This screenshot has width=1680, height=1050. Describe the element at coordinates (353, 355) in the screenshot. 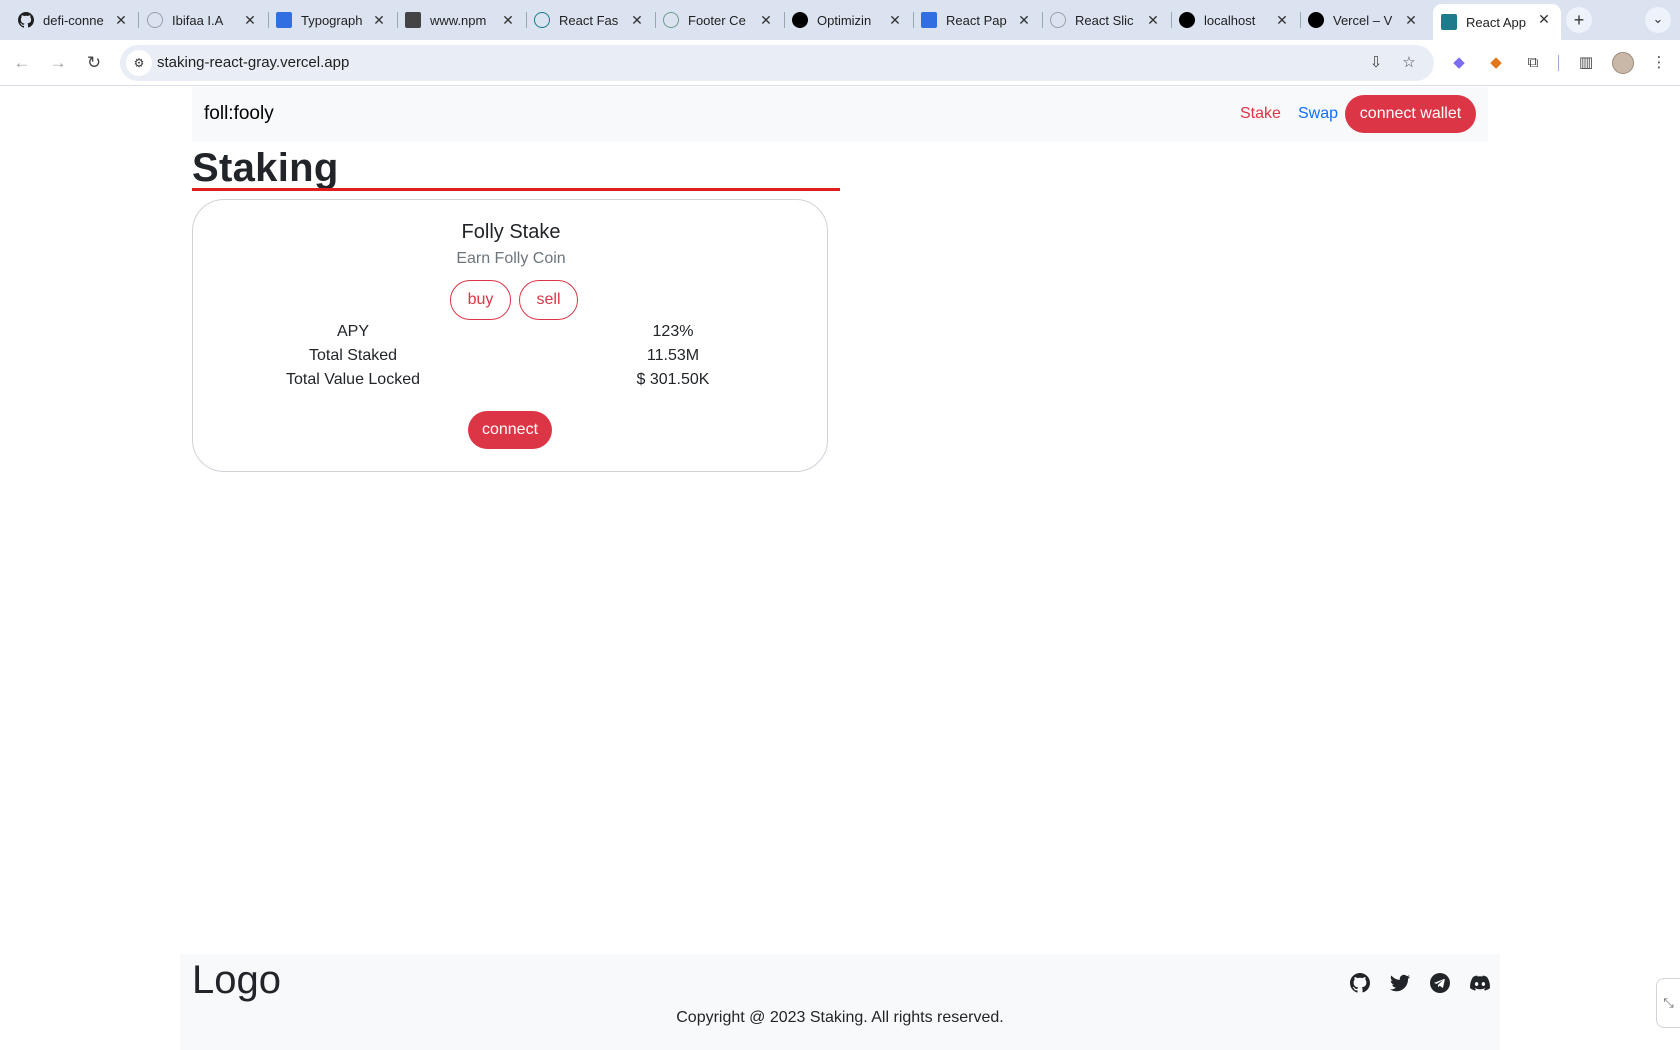

I see `stat-label-total-staked: Total Staked` at that location.